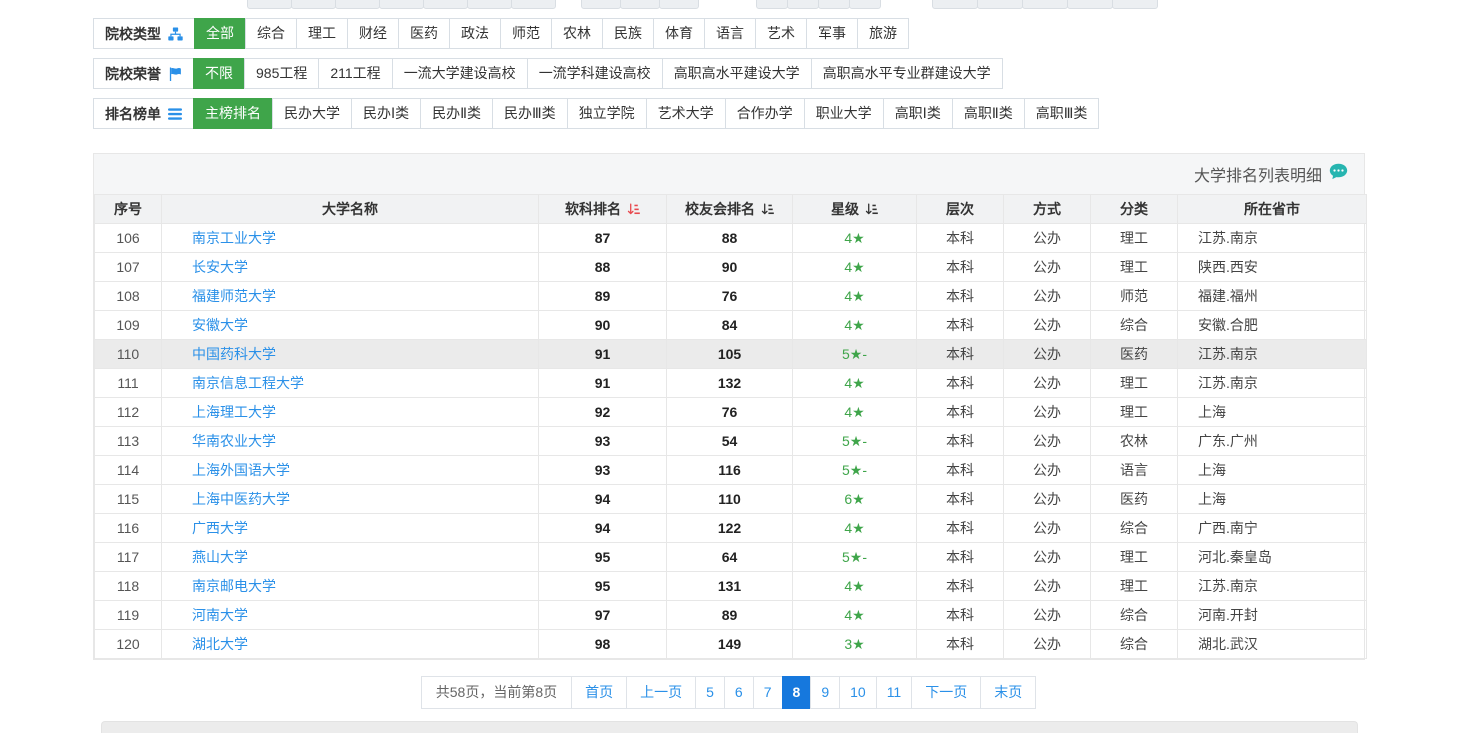  Describe the element at coordinates (220, 557) in the screenshot. I see `university-link: 燕山大学` at that location.